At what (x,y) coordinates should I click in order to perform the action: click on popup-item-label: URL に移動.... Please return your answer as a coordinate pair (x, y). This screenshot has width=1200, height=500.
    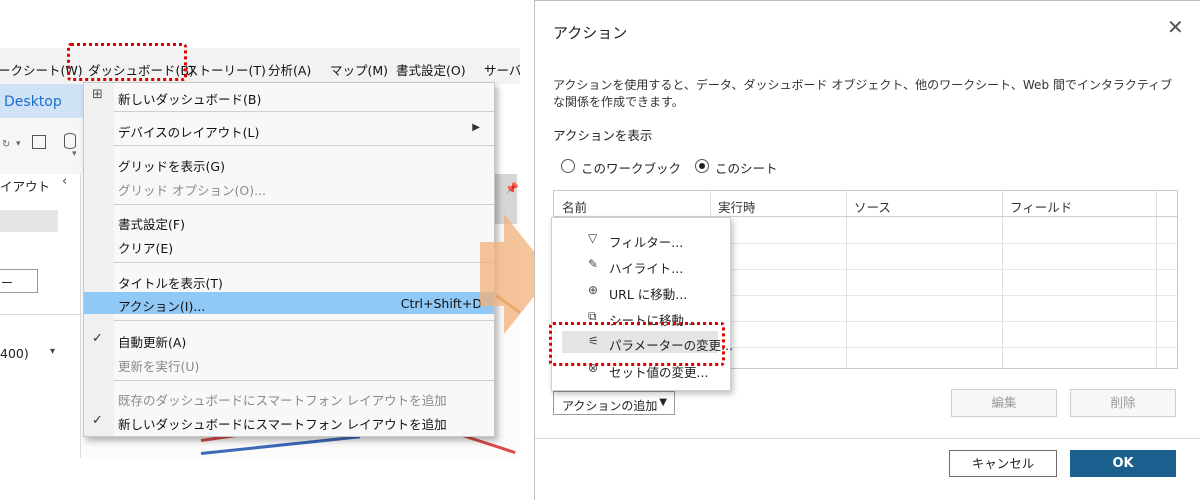
    Looking at the image, I should click on (648, 294).